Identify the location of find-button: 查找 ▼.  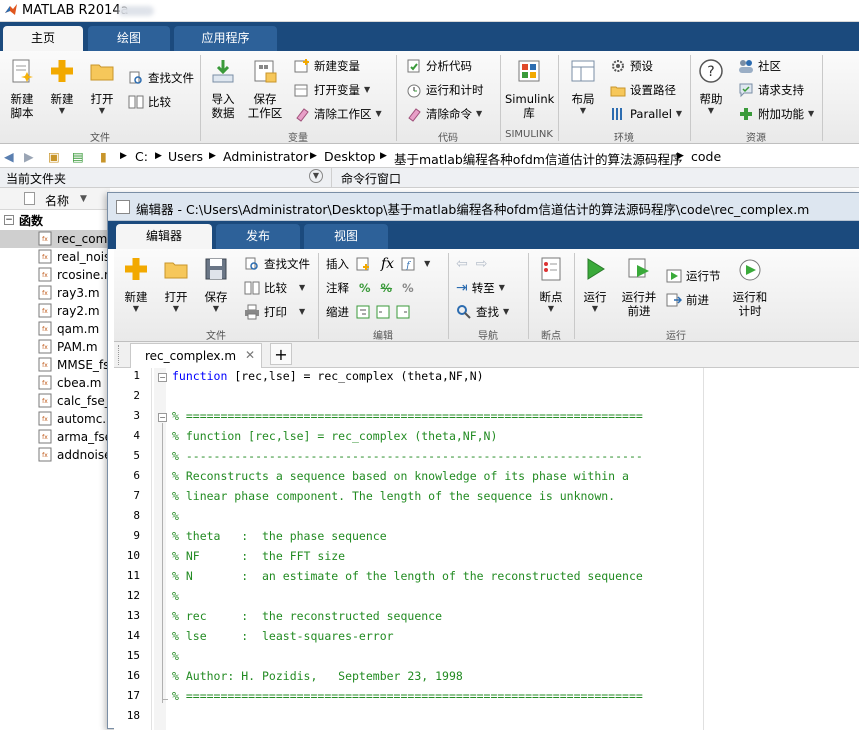
(482, 312).